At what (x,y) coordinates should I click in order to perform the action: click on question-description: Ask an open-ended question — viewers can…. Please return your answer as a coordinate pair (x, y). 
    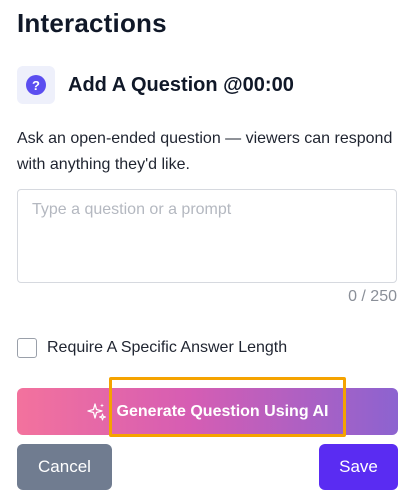
    Looking at the image, I should click on (205, 151).